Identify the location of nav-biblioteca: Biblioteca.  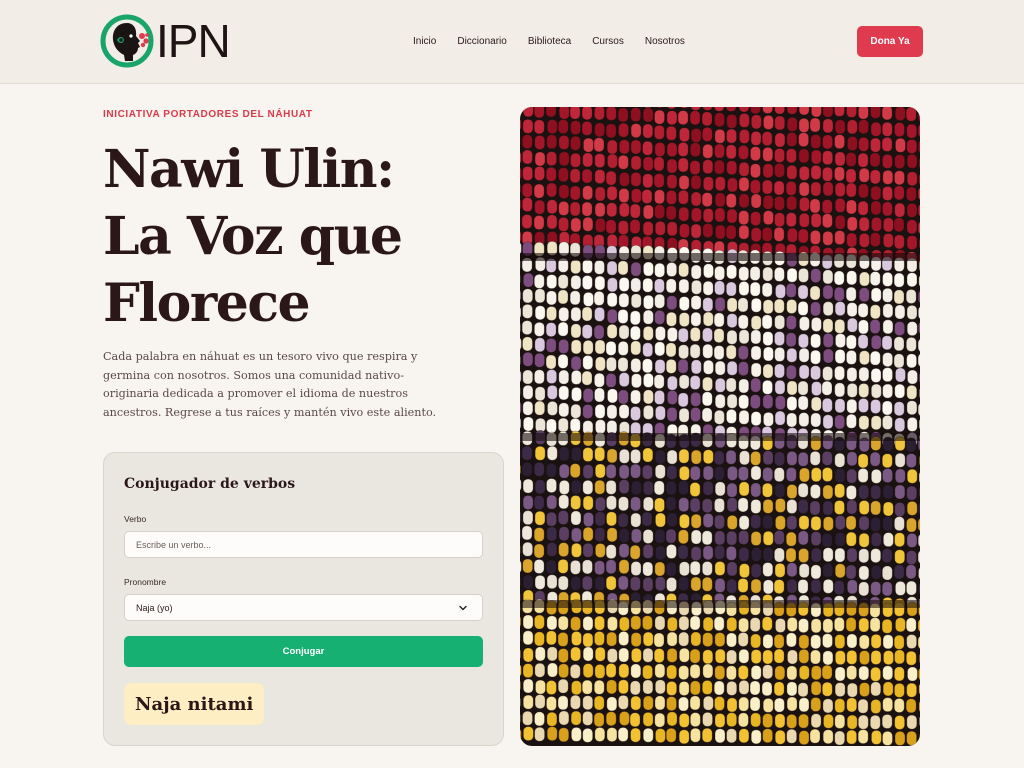
(549, 41).